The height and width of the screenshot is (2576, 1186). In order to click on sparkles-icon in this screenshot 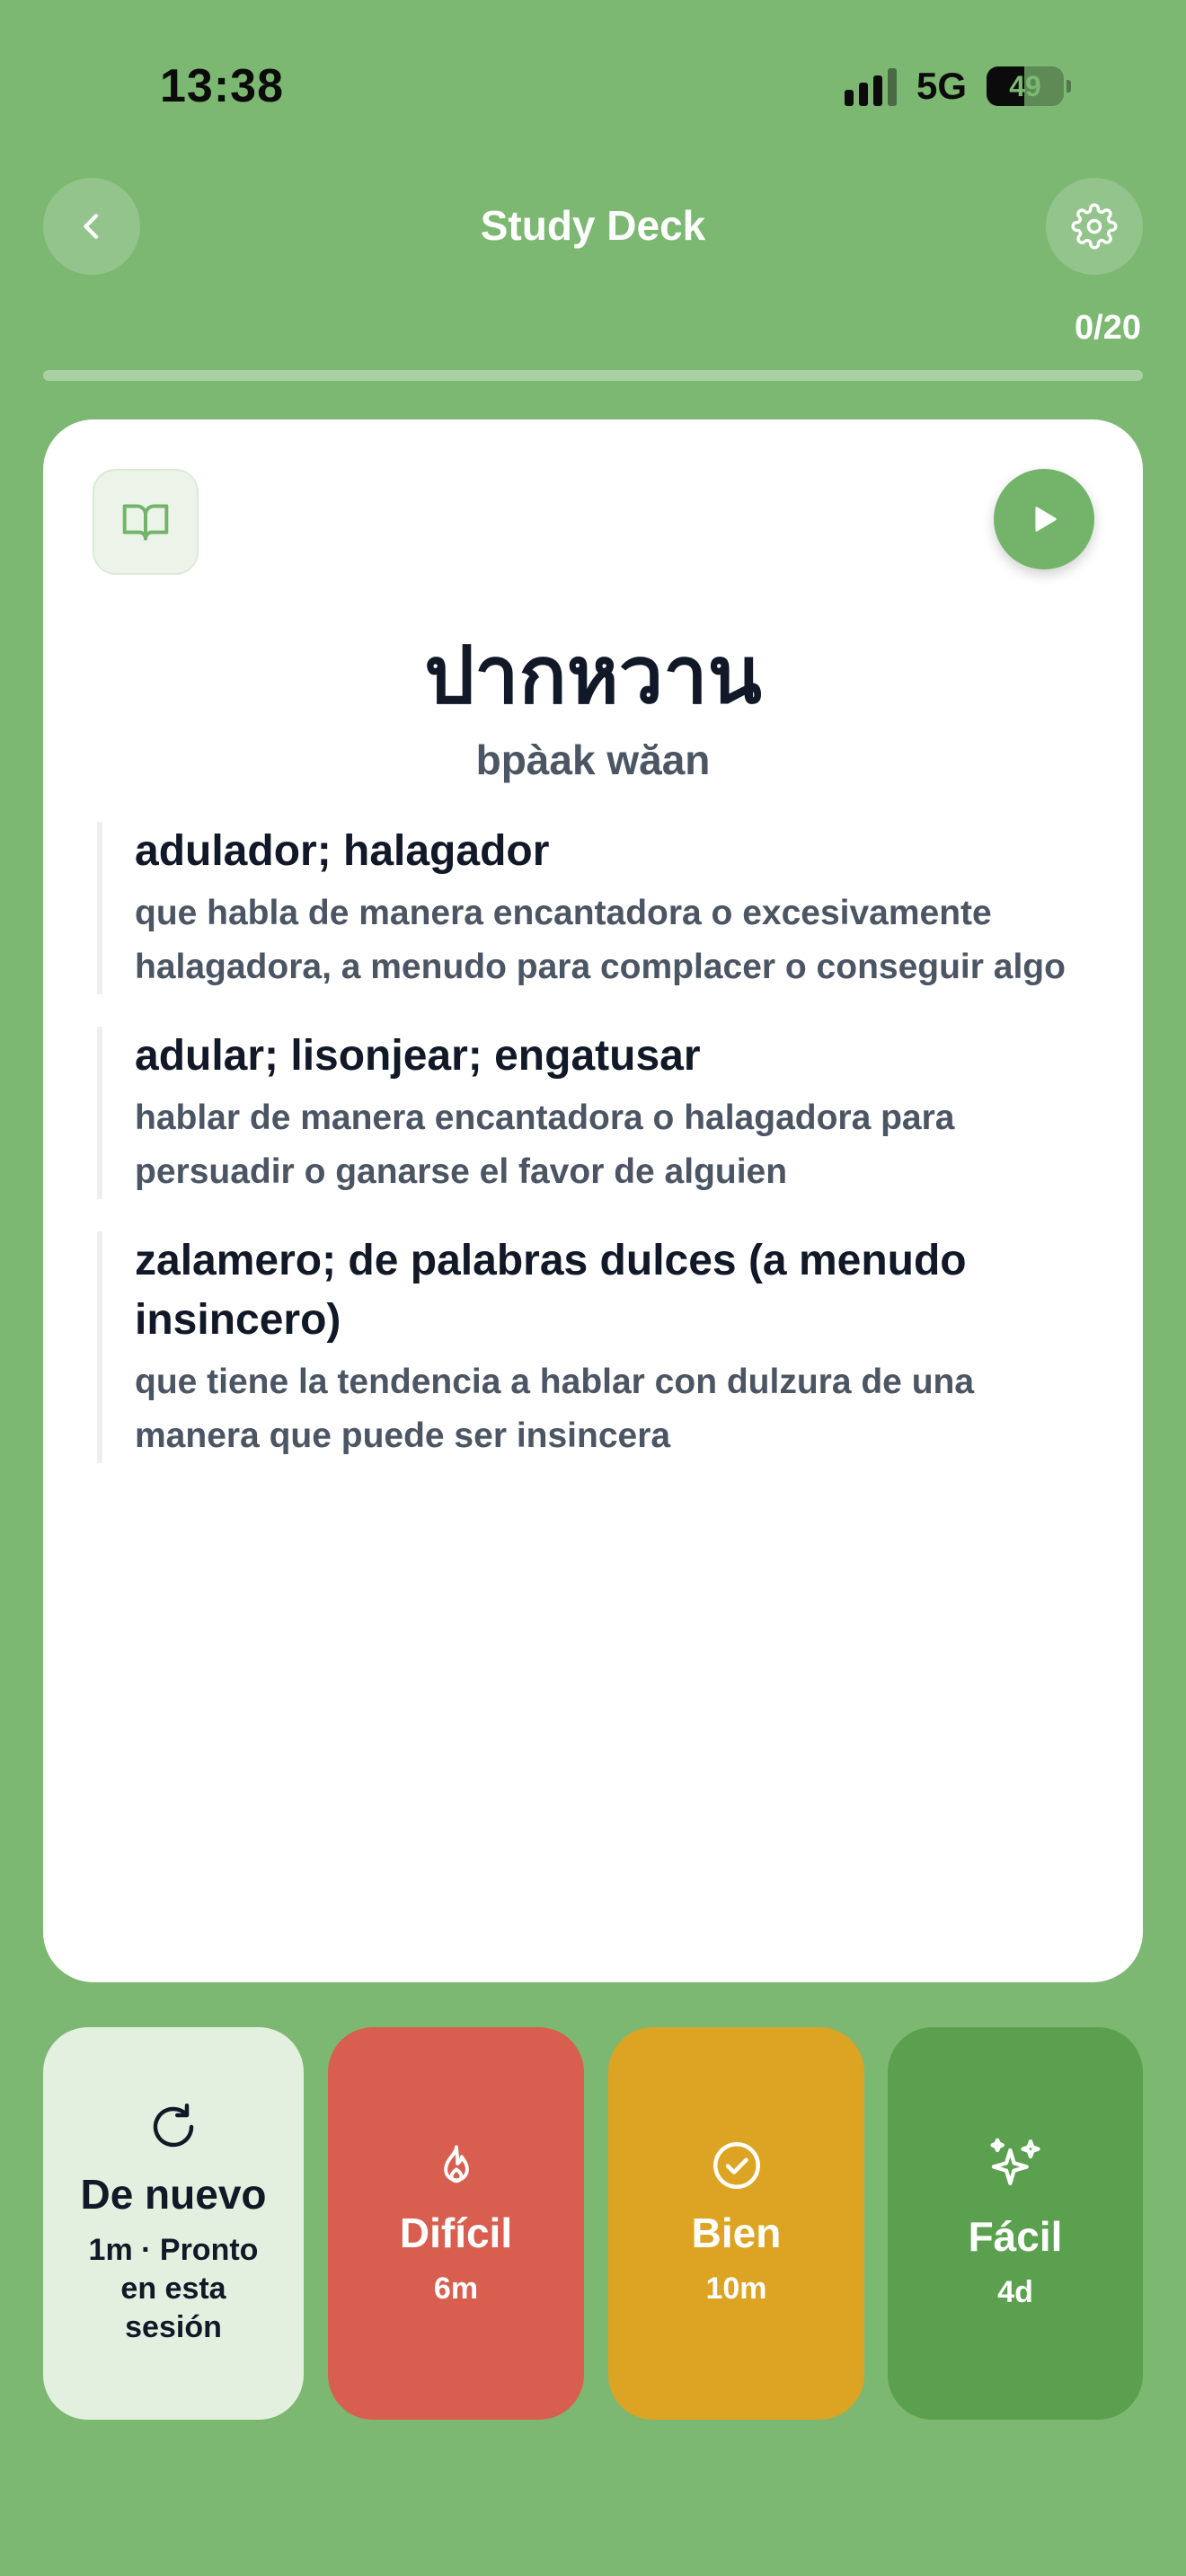, I will do `click(1015, 2161)`.